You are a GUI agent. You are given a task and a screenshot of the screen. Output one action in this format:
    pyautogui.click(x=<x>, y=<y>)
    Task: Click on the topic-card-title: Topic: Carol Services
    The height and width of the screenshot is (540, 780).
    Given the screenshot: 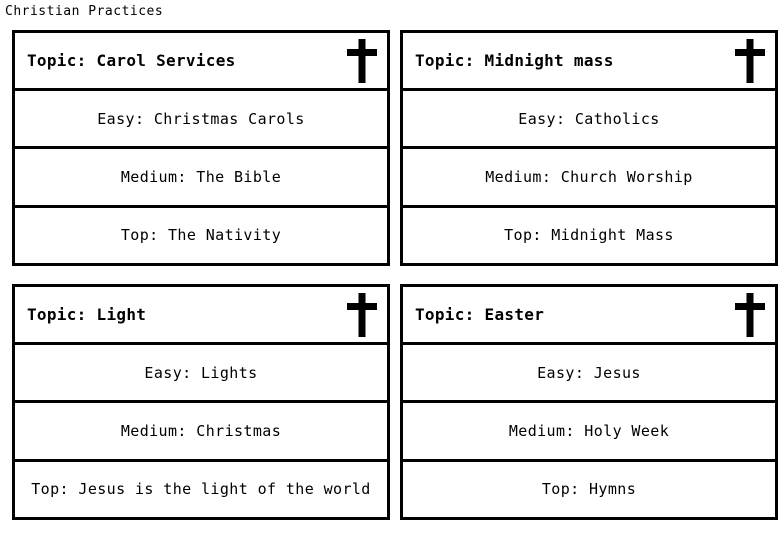 What is the action you would take?
    pyautogui.click(x=131, y=60)
    